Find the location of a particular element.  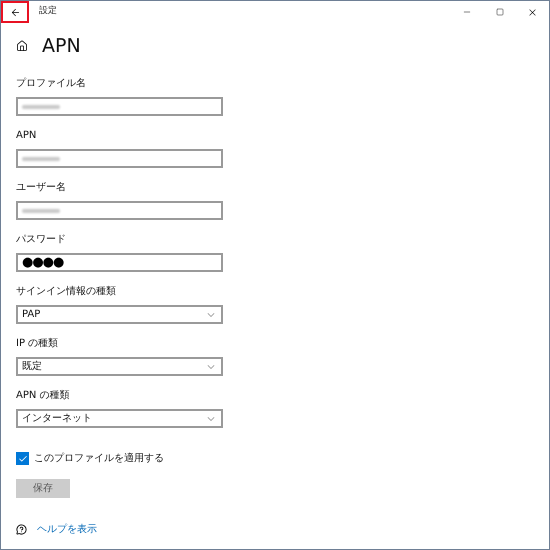

checkbox-label: このプロファイルを適用する is located at coordinates (99, 459).